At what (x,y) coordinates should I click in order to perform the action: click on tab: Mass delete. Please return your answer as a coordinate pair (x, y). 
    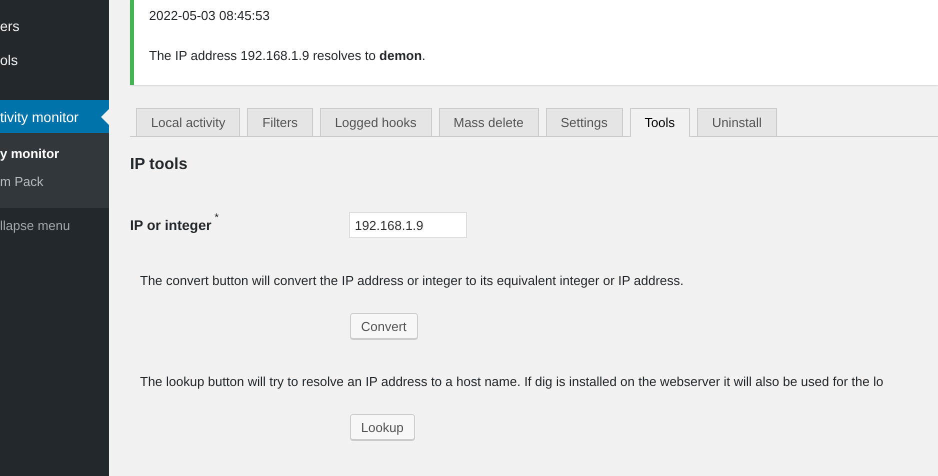
    Looking at the image, I should click on (488, 122).